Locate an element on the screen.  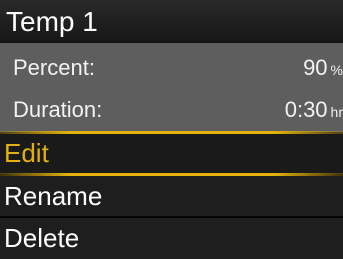
percent-value: 90% is located at coordinates (323, 69).